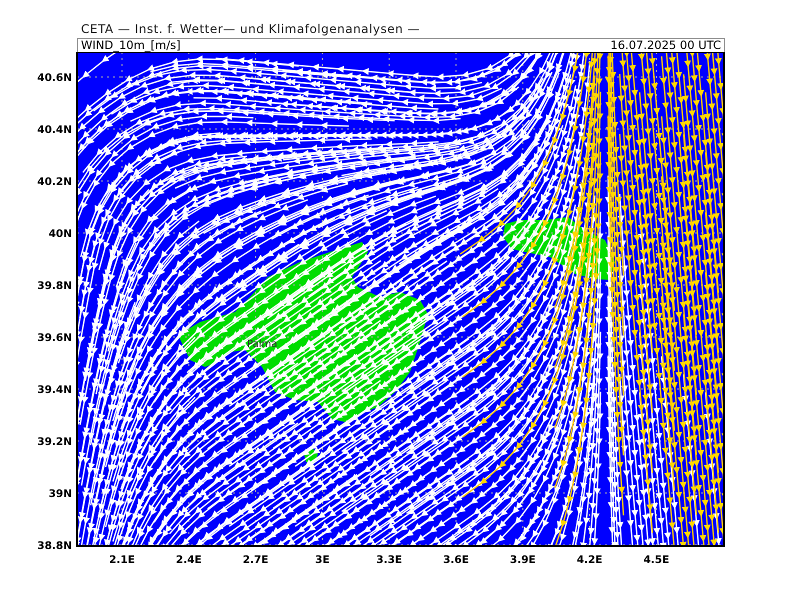 The height and width of the screenshot is (600, 800). I want to click on longitude-label: 3.3E, so click(389, 560).